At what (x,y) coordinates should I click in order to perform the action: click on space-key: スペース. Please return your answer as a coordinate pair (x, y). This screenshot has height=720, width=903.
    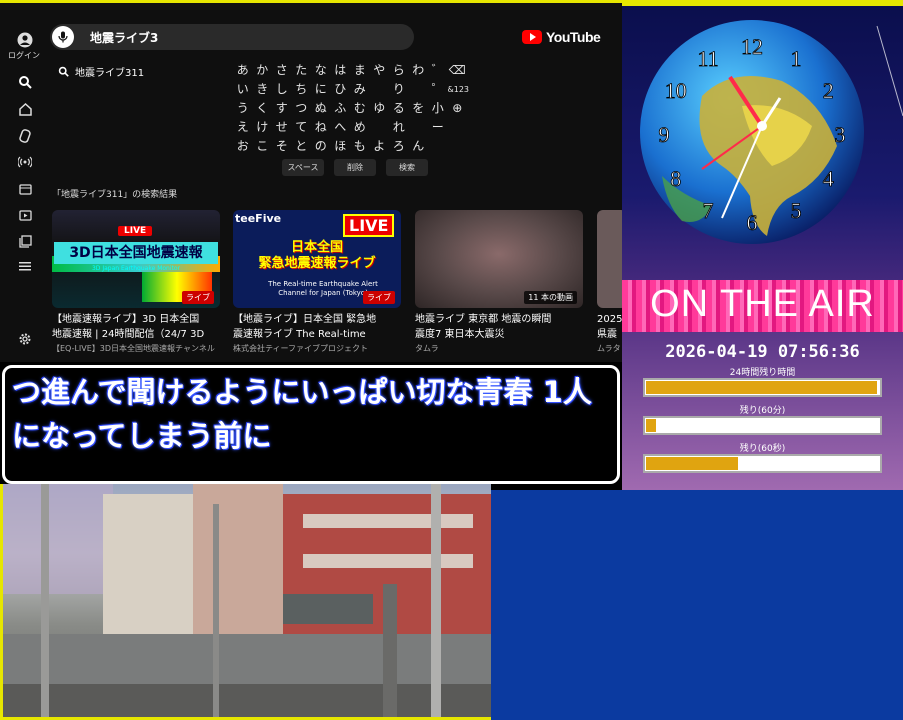
    Looking at the image, I should click on (303, 167).